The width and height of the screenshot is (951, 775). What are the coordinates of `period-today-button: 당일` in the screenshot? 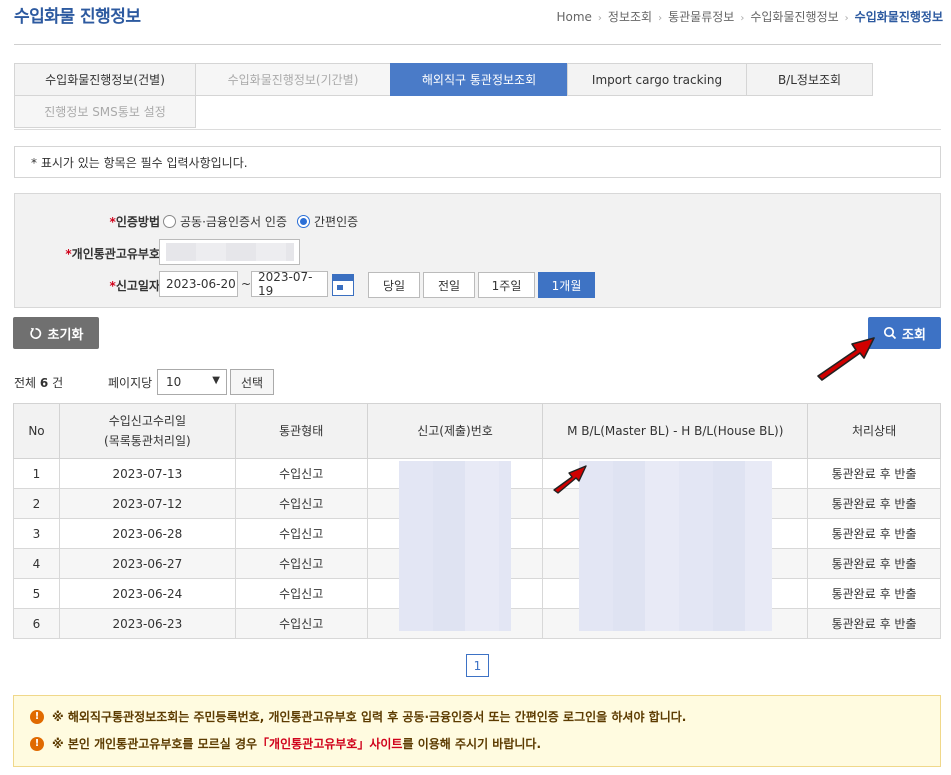 It's located at (394, 285).